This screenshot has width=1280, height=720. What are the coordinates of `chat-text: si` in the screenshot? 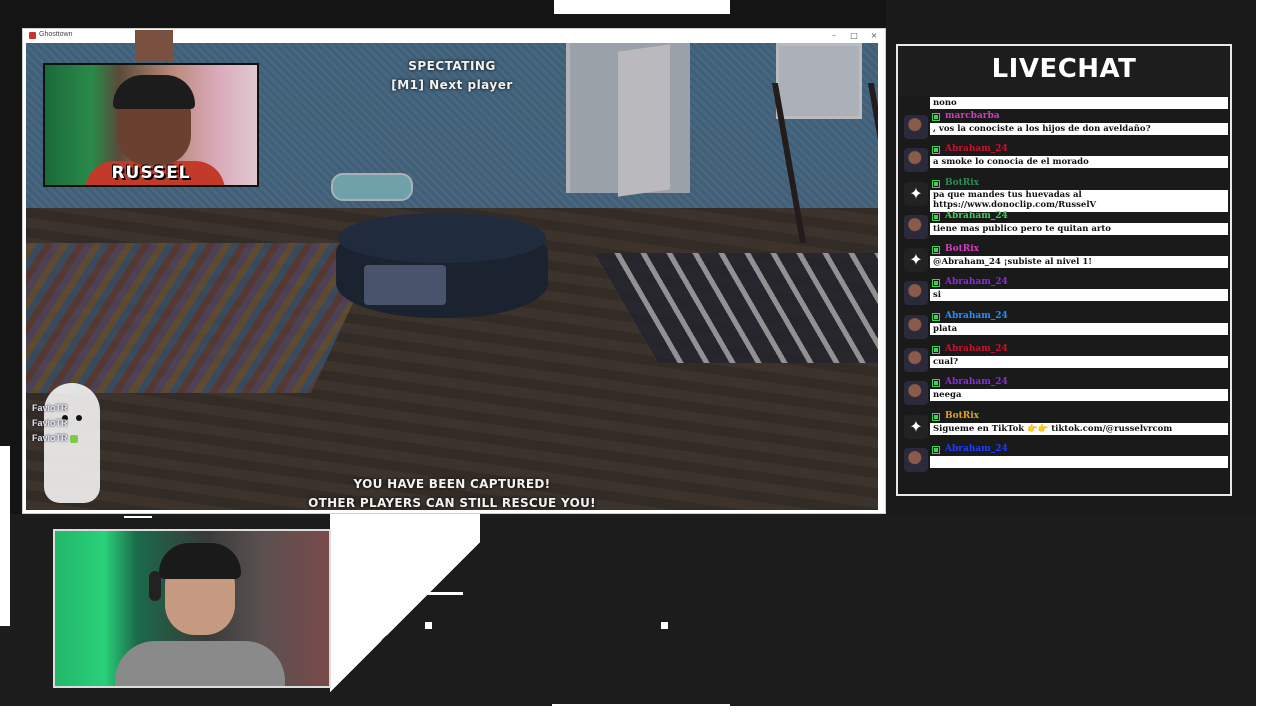 It's located at (1079, 295).